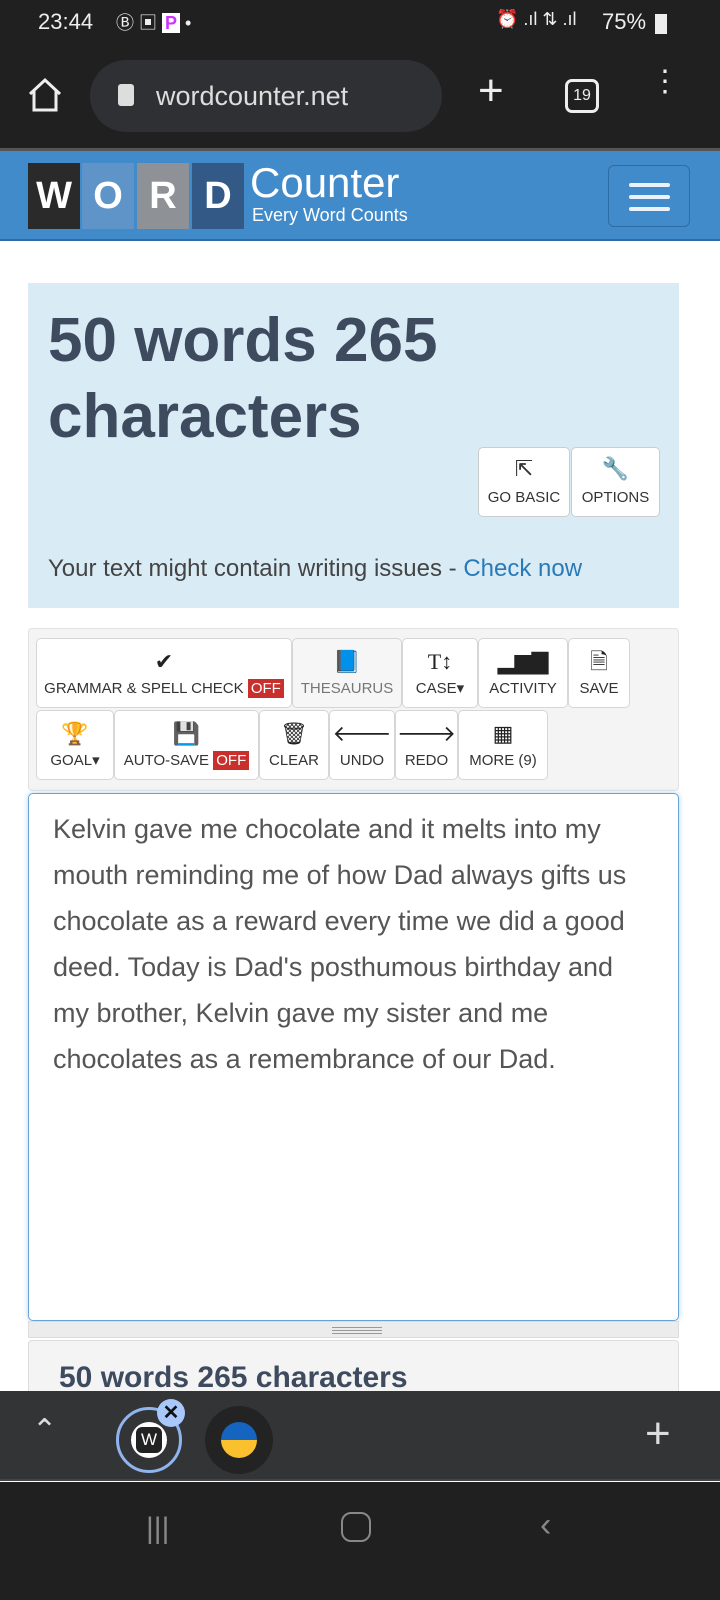 The height and width of the screenshot is (1600, 720). Describe the element at coordinates (108, 196) in the screenshot. I see `logo-letter: O` at that location.